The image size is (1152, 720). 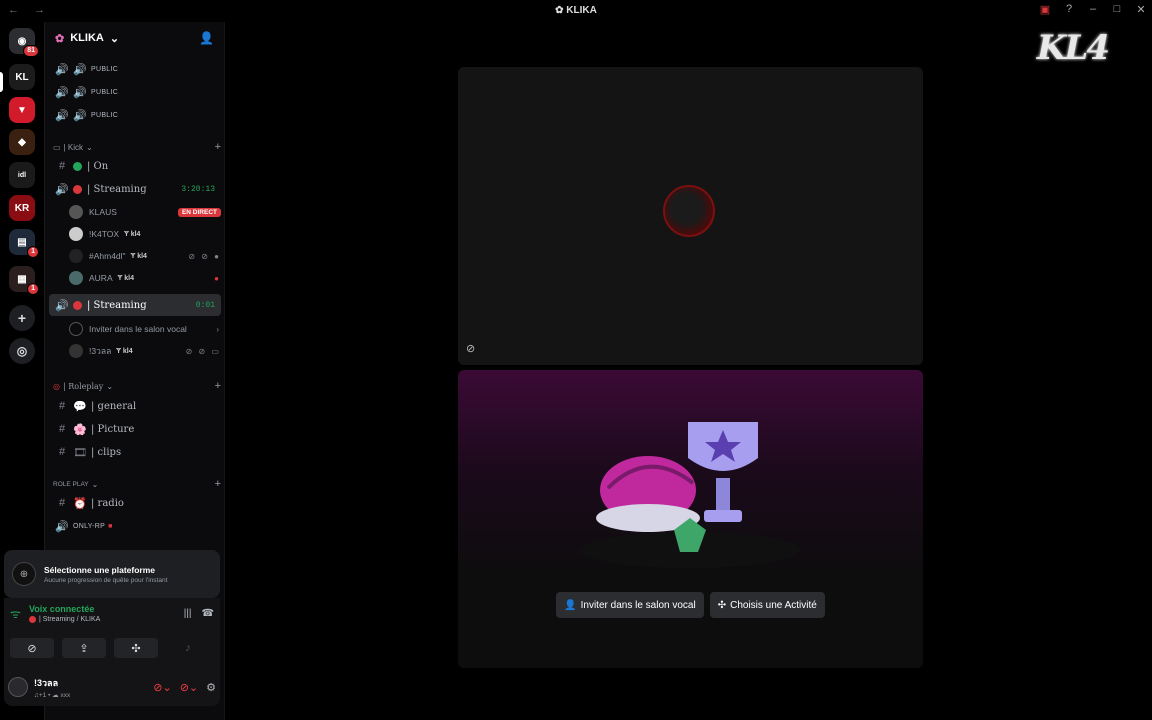 I want to click on voice-user: !K4TOX Ɏ kl4, so click(x=145, y=234).